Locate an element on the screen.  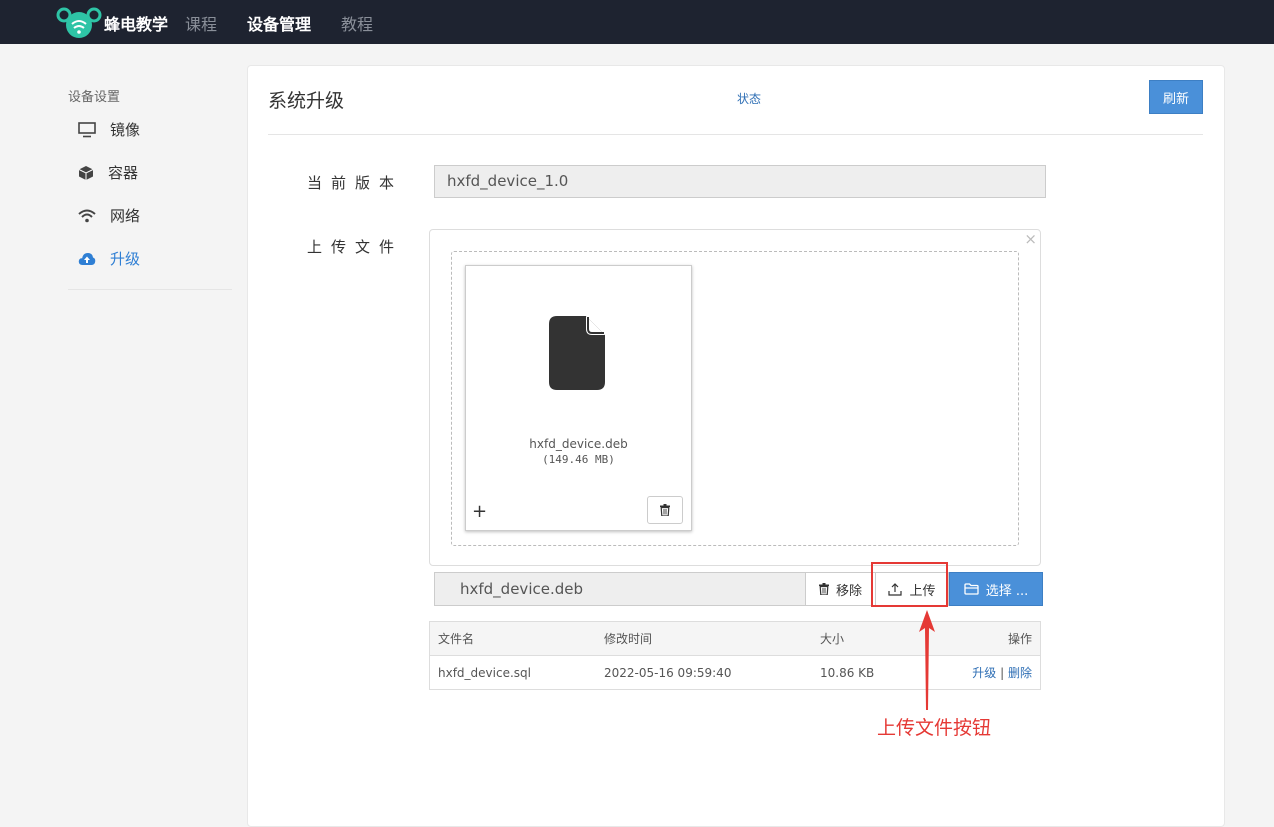
sidebar-divider is located at coordinates (150, 289).